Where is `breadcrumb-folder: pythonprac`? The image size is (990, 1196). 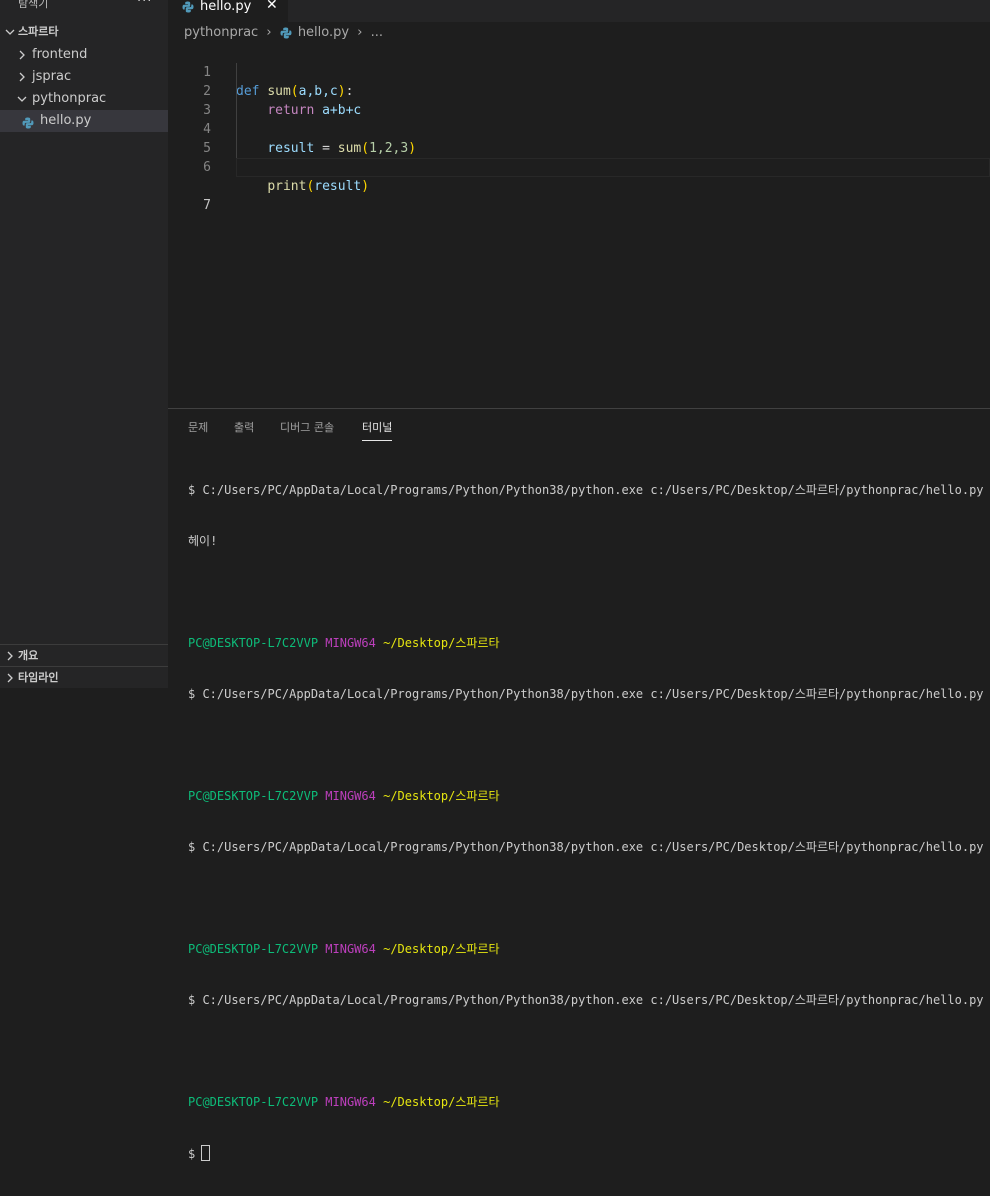 breadcrumb-folder: pythonprac is located at coordinates (221, 33).